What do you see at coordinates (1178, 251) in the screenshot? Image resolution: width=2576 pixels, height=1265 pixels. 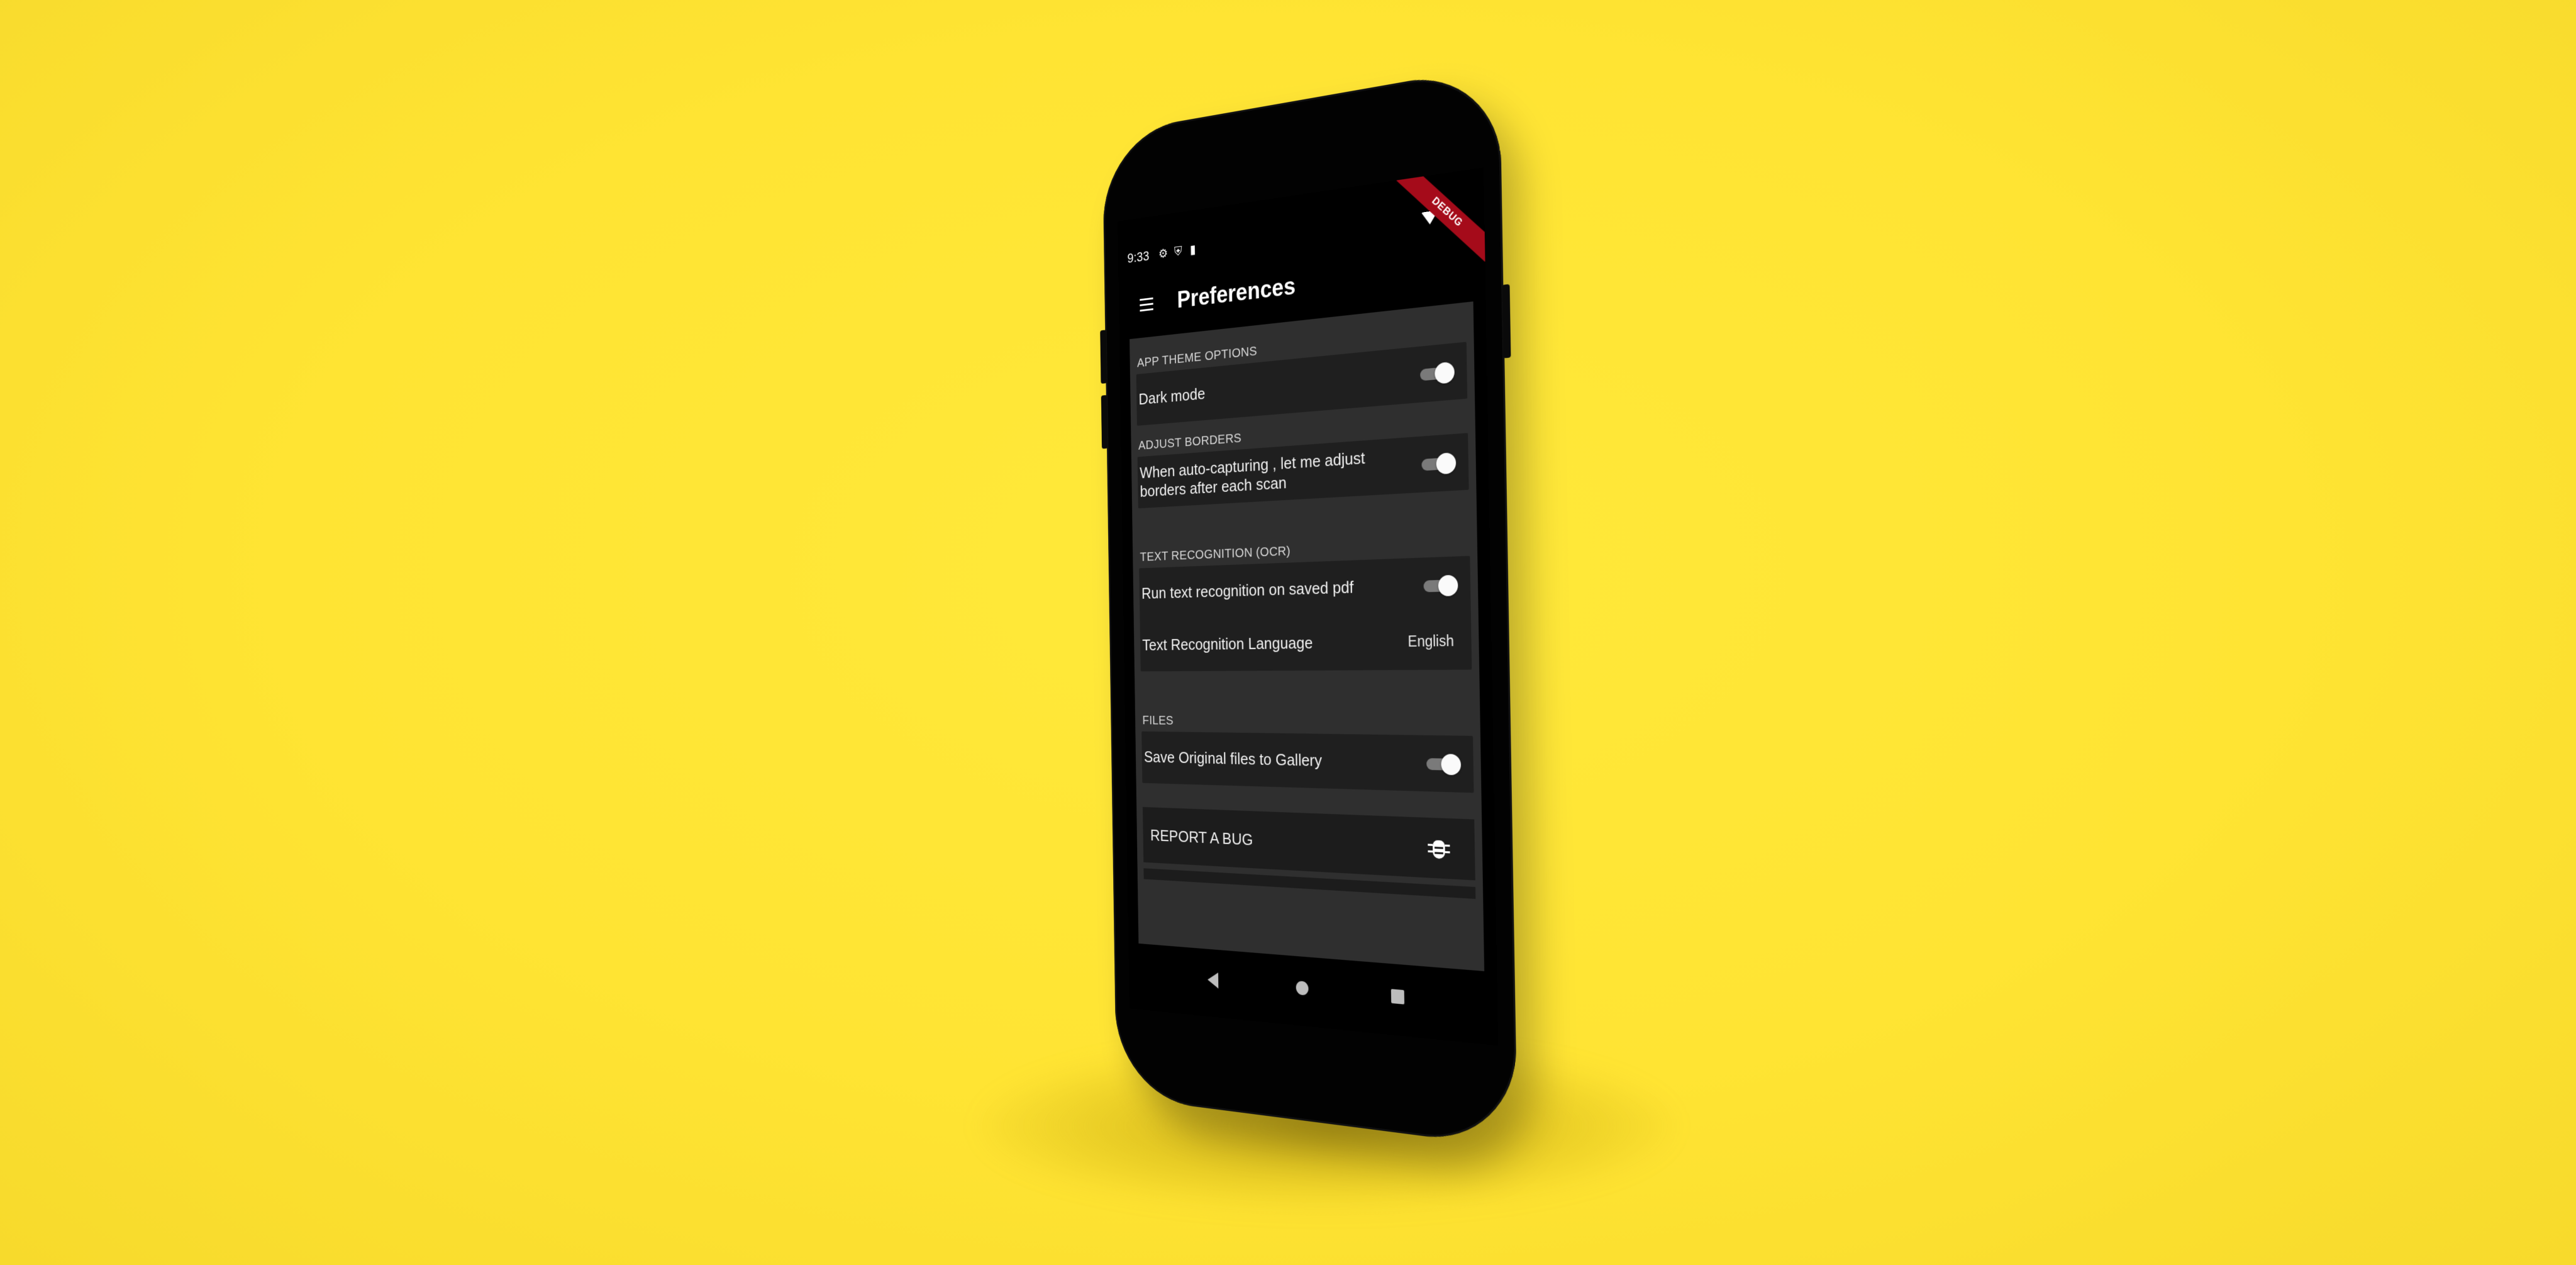 I see `shield-icon: ⛨` at bounding box center [1178, 251].